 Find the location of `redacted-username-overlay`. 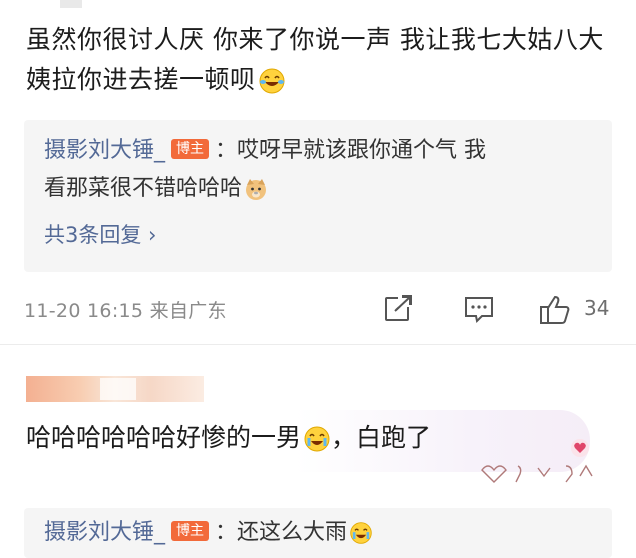

redacted-username-overlay is located at coordinates (118, 389).